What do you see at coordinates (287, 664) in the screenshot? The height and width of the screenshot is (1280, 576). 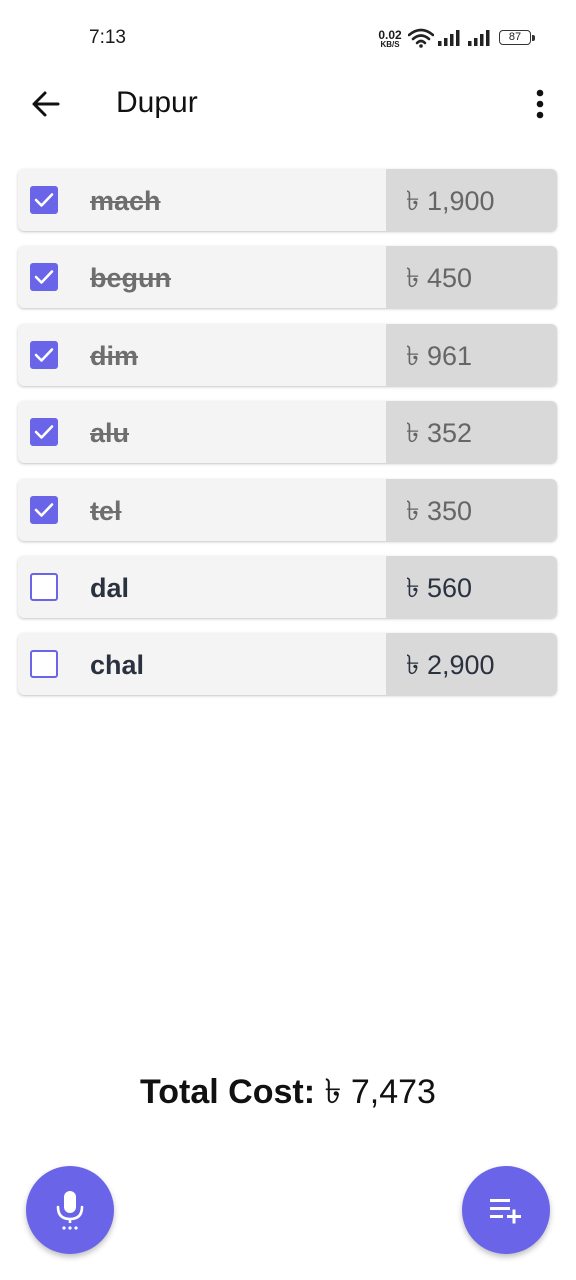 I see `list-item: chal ৳ 2,900` at bounding box center [287, 664].